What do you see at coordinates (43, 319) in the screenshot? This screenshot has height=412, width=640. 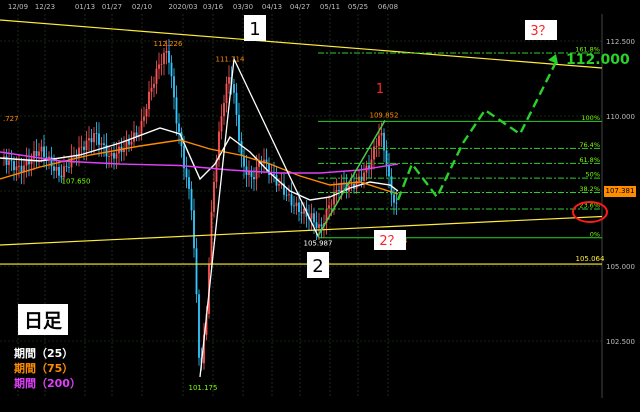 I see `timeframe-label: 日足` at bounding box center [43, 319].